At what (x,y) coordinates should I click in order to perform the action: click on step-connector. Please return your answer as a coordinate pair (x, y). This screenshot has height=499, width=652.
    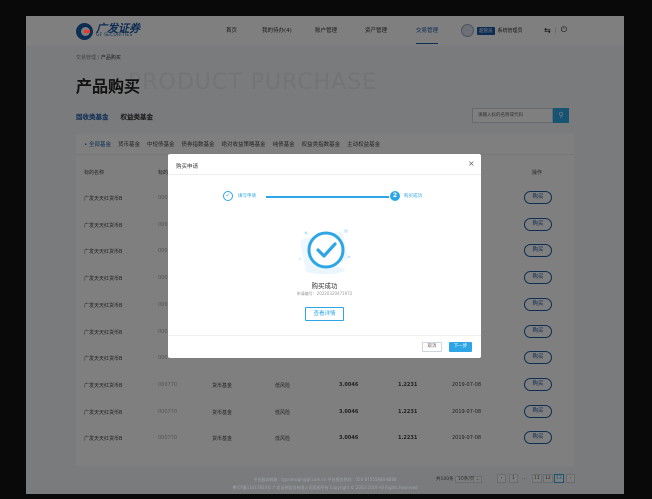
    Looking at the image, I should click on (327, 197).